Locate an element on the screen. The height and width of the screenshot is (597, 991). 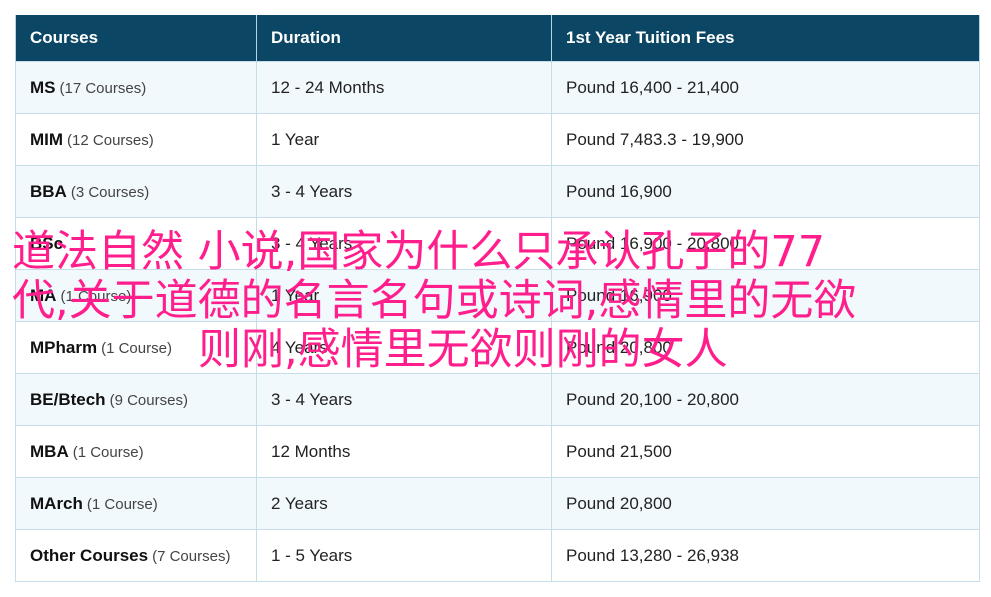
course-cell: MPharm (1 Course) is located at coordinates (136, 347).